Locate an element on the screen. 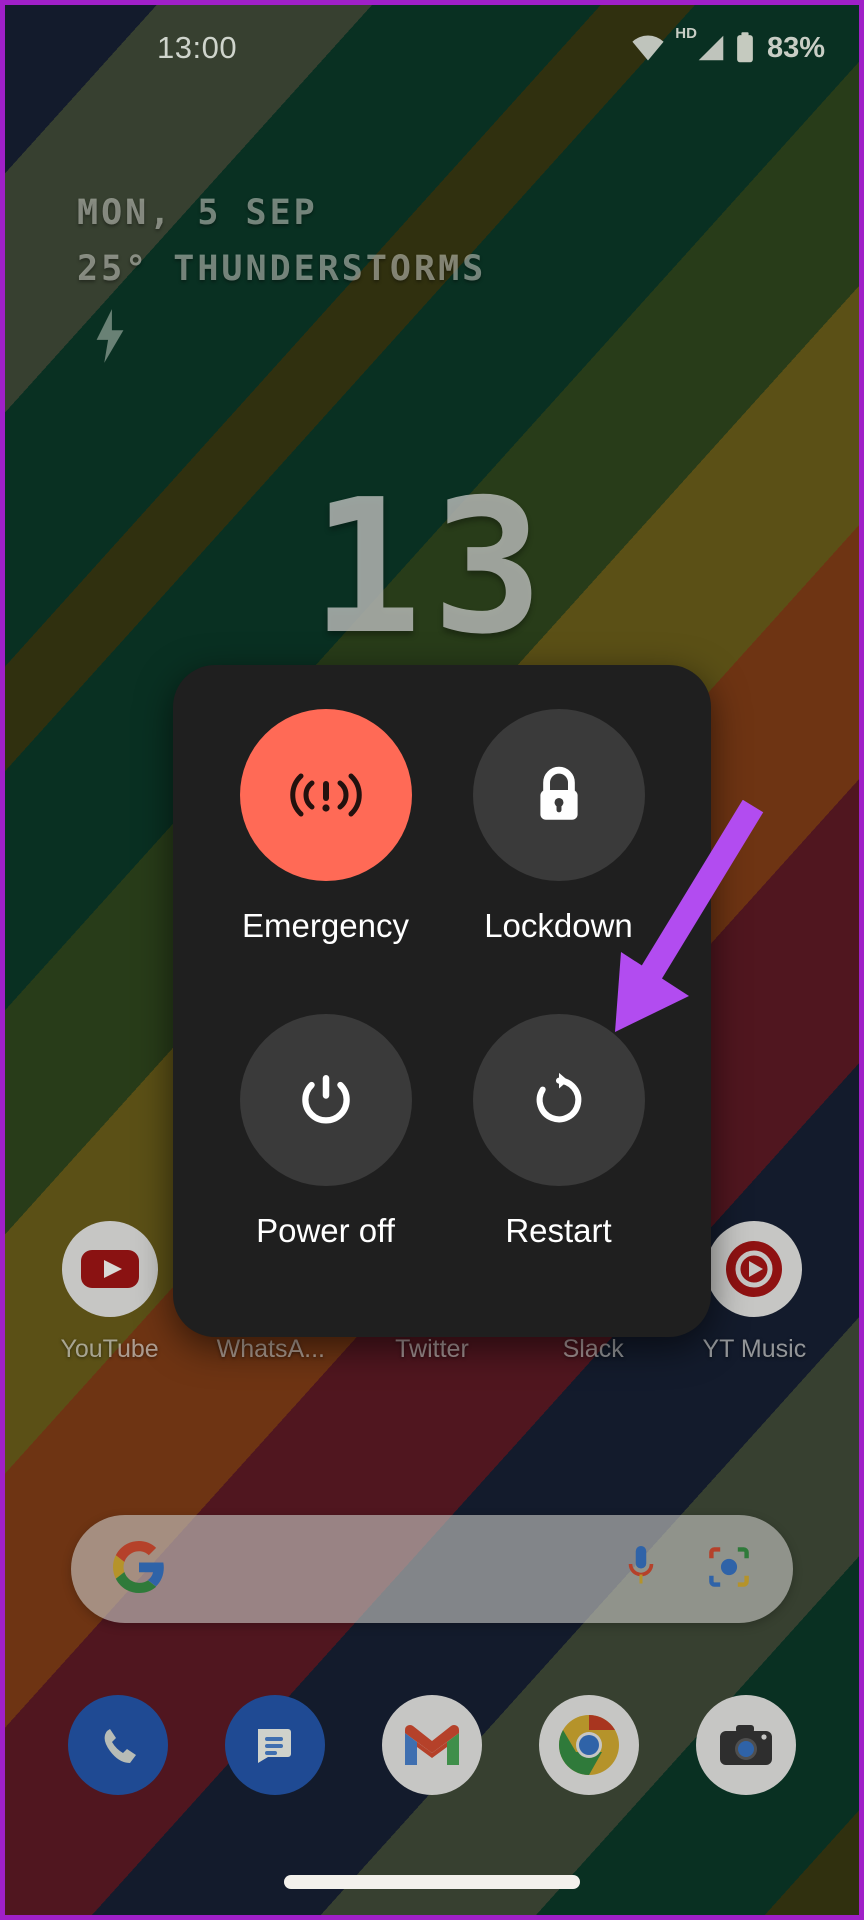  cellular-signal-icon is located at coordinates (711, 48).